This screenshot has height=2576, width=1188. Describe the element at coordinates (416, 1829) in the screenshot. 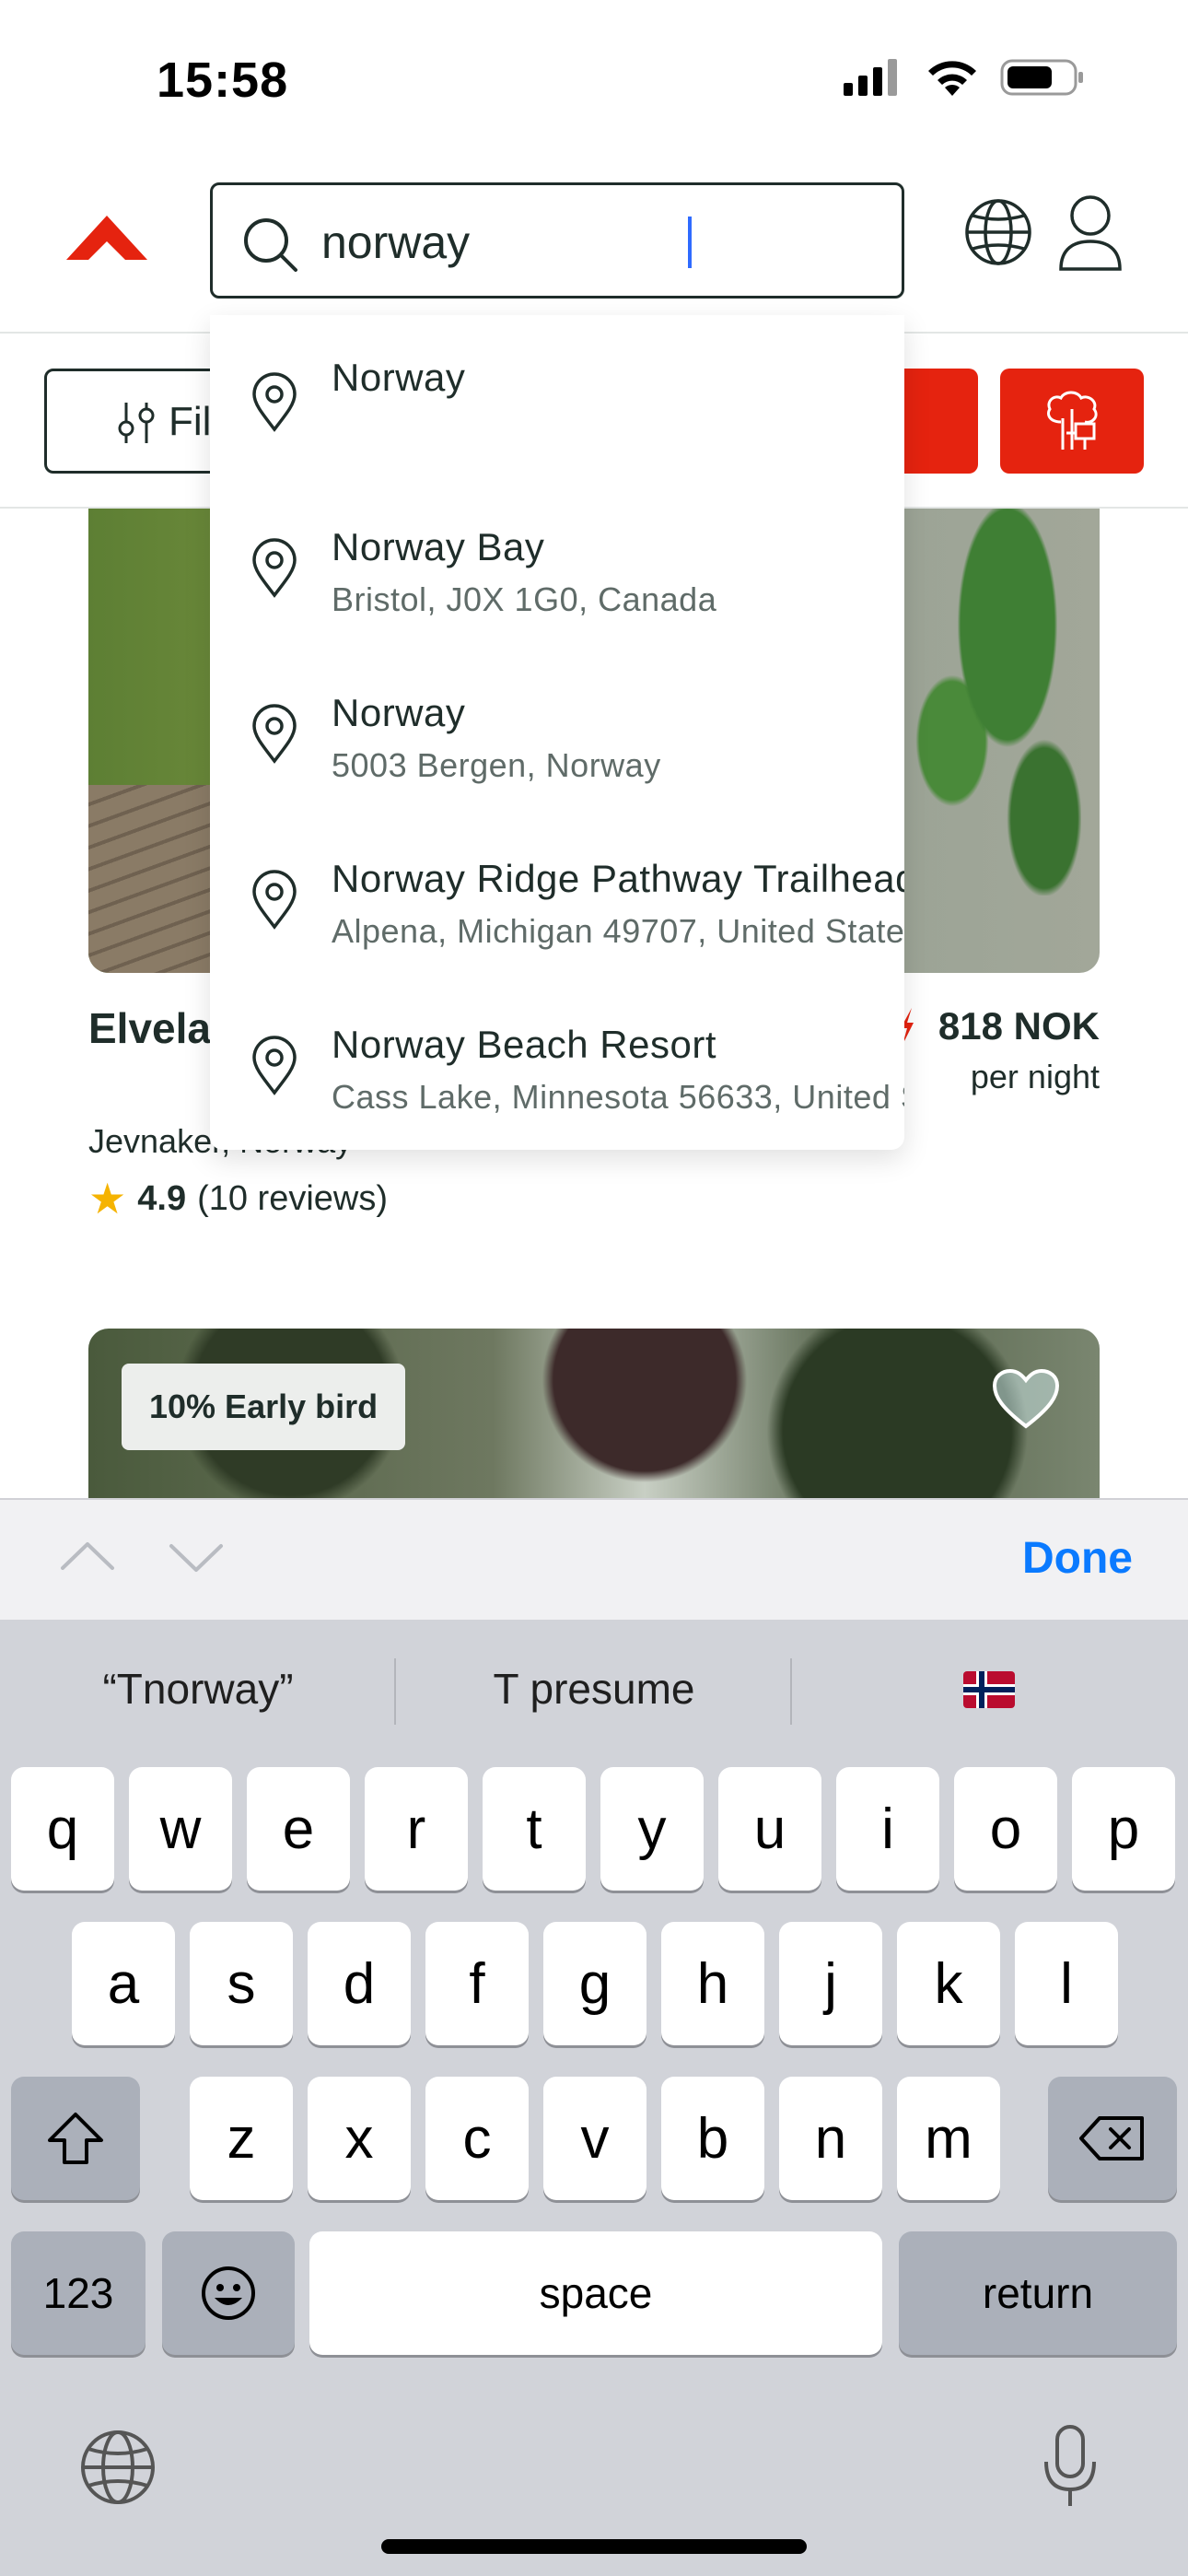

I see `key-r: r` at that location.